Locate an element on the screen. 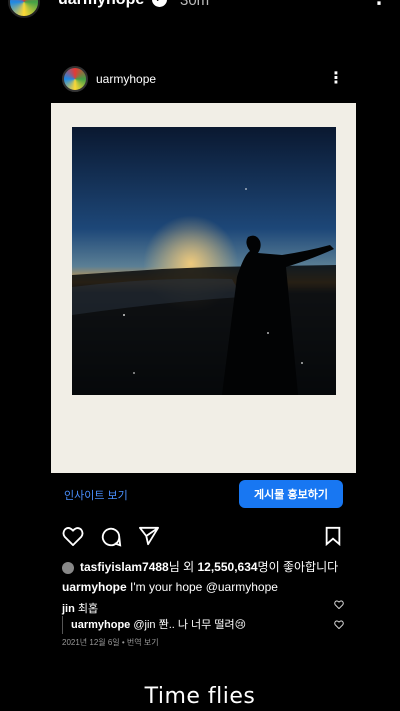  post-caption: uarmyhope I'm your hope @uarmyhope is located at coordinates (170, 587).